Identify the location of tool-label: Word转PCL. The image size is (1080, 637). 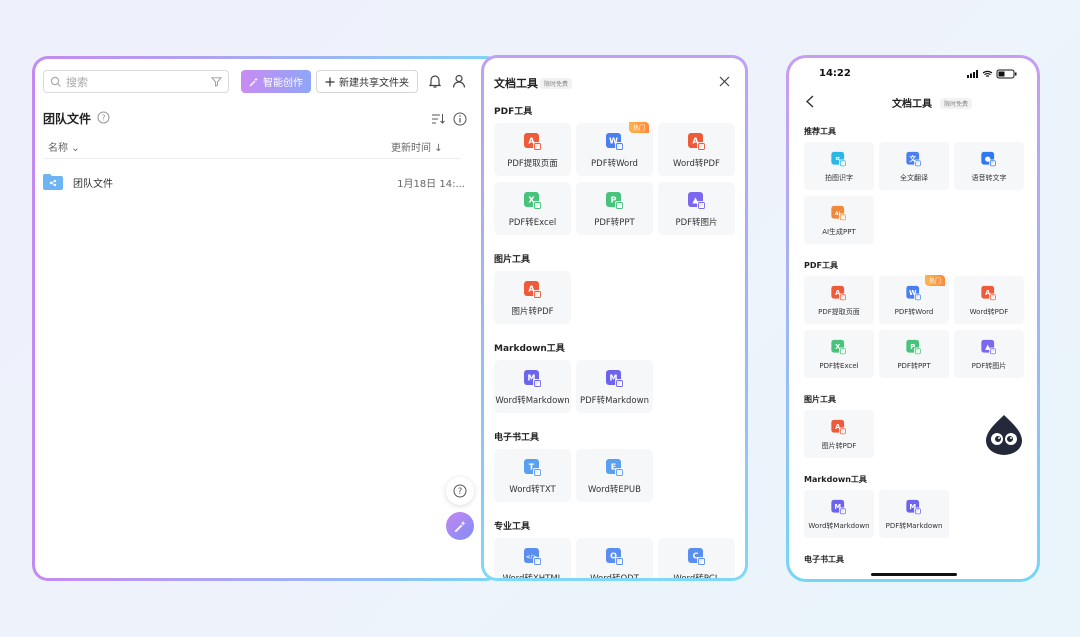
(696, 575).